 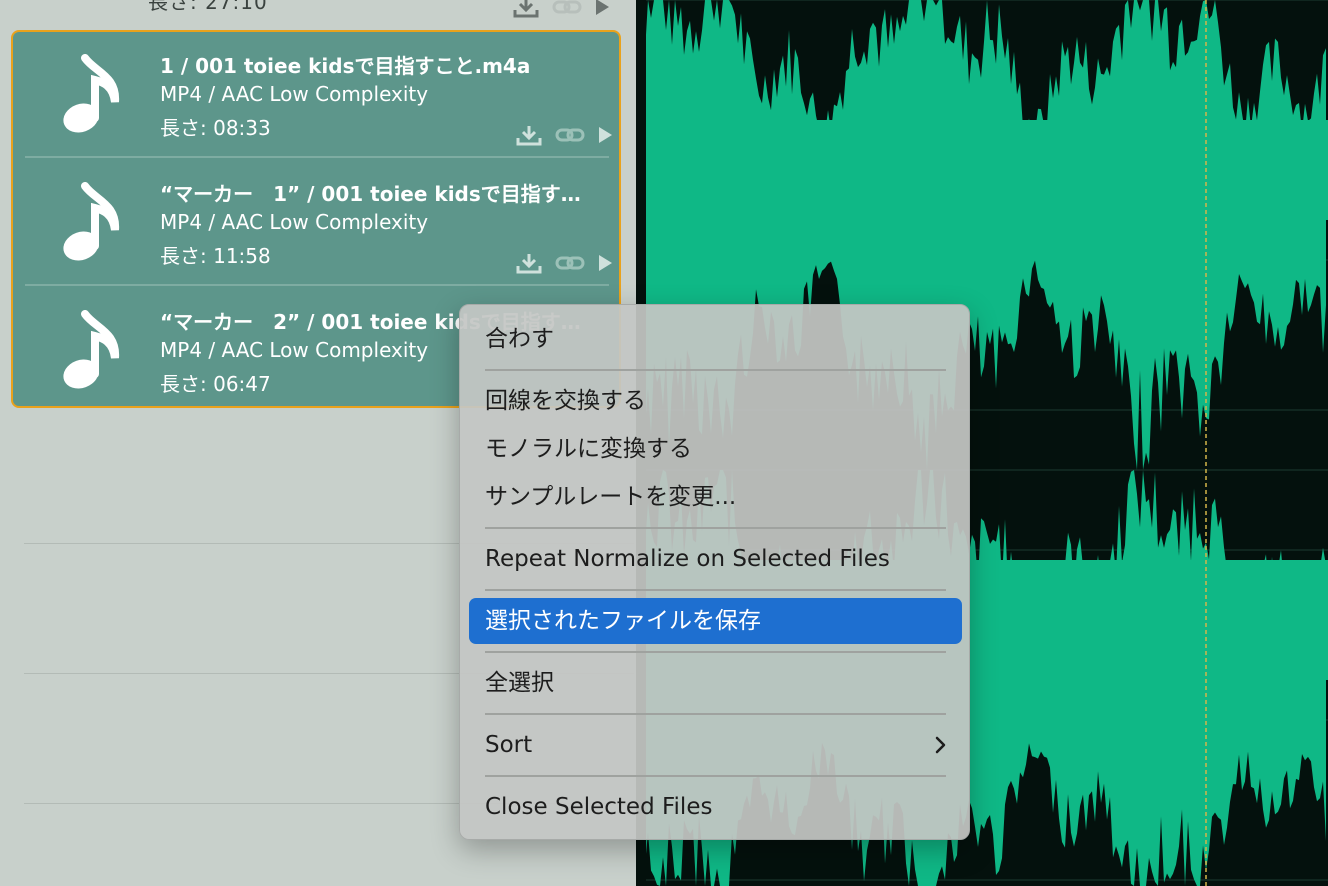 What do you see at coordinates (509, 745) in the screenshot?
I see `menu-item-sort-label: Sort` at bounding box center [509, 745].